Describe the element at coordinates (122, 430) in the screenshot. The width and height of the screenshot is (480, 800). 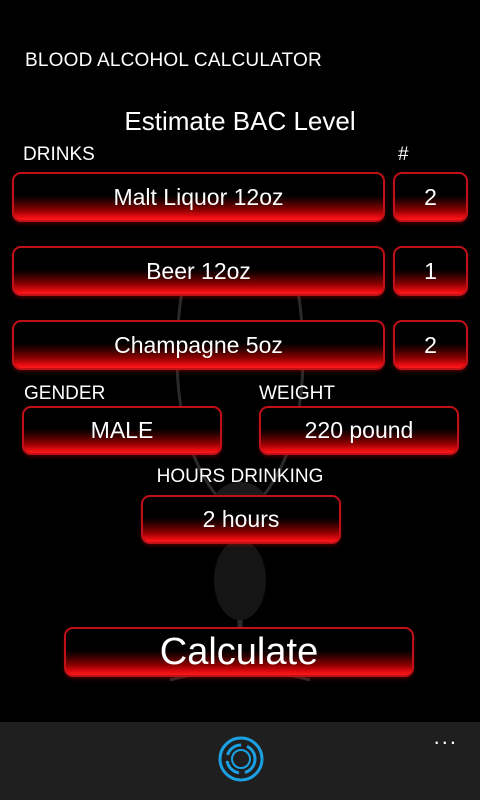
I see `gender-selector: MALE` at that location.